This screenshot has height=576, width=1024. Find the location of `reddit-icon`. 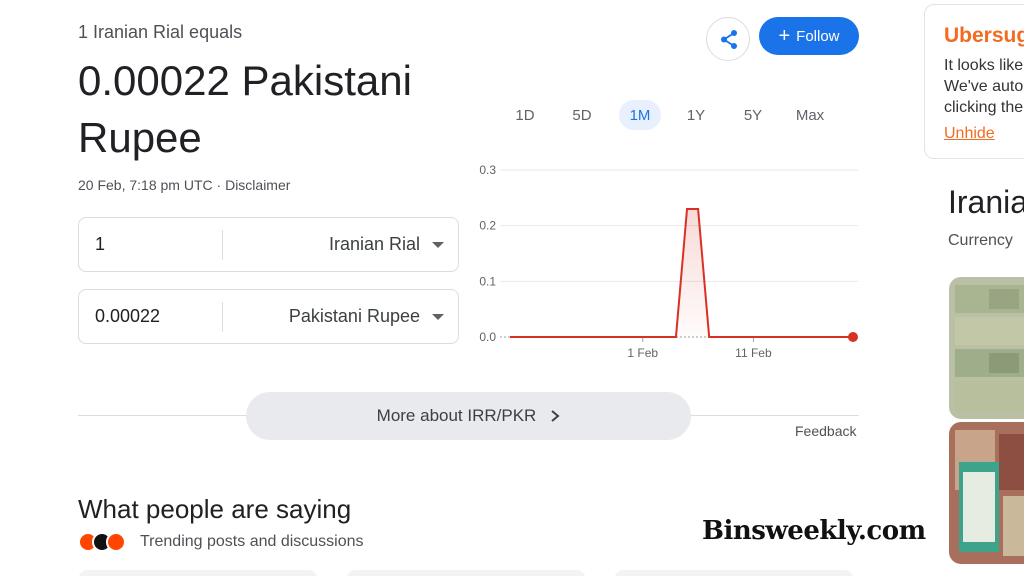

reddit-icon is located at coordinates (116, 542).